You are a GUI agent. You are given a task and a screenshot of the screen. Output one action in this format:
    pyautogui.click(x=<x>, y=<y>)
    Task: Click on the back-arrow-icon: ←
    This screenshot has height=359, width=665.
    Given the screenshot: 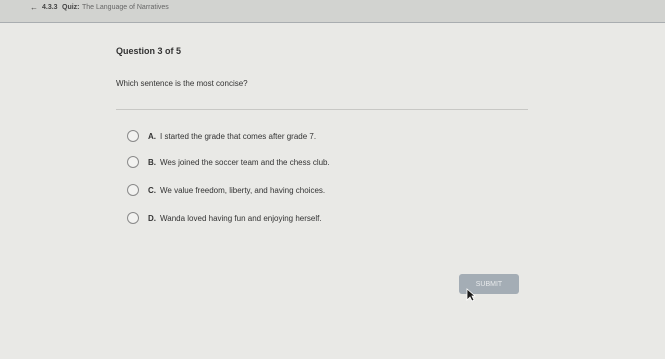 What is the action you would take?
    pyautogui.click(x=34, y=8)
    